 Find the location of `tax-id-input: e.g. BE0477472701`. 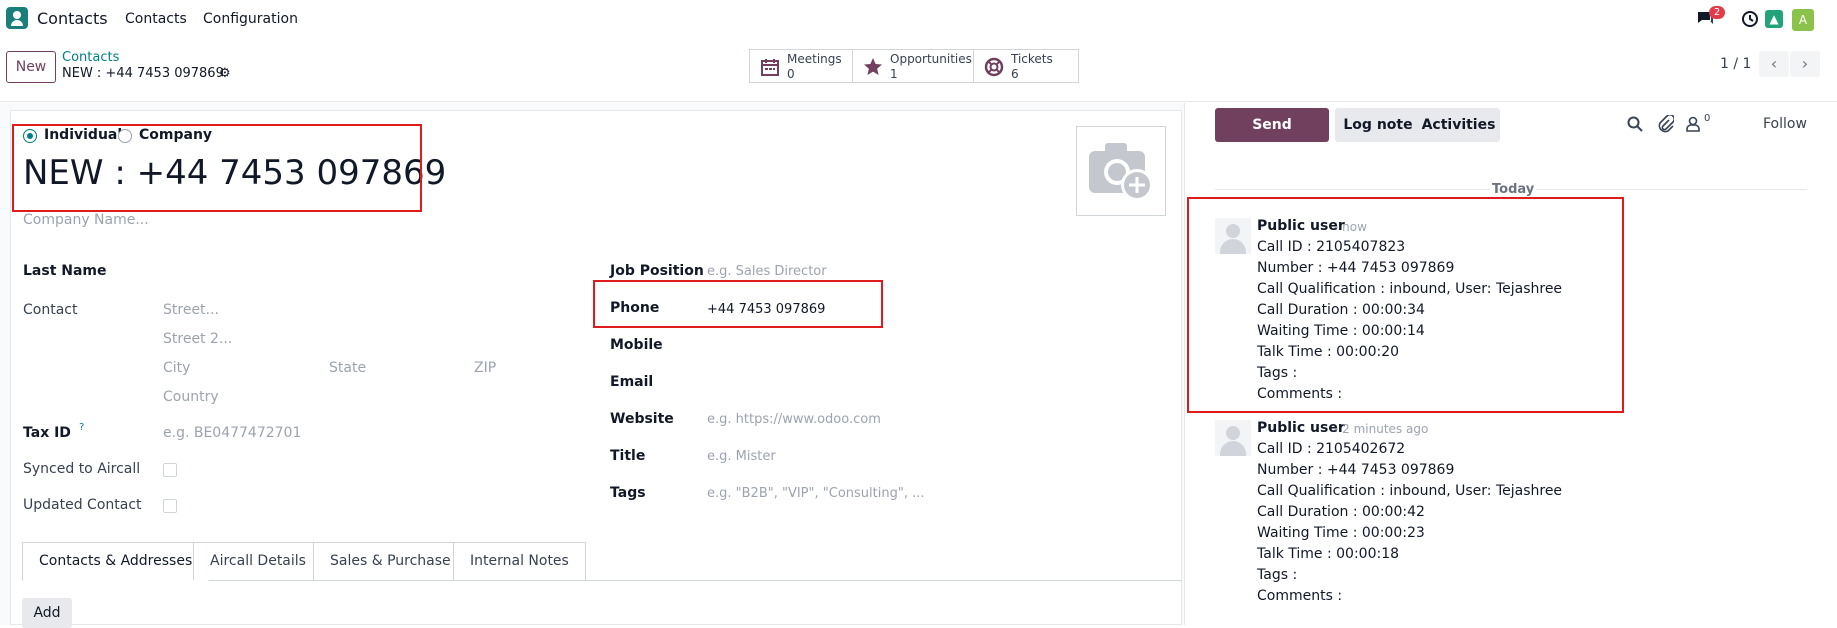

tax-id-input: e.g. BE0477472701 is located at coordinates (232, 433).